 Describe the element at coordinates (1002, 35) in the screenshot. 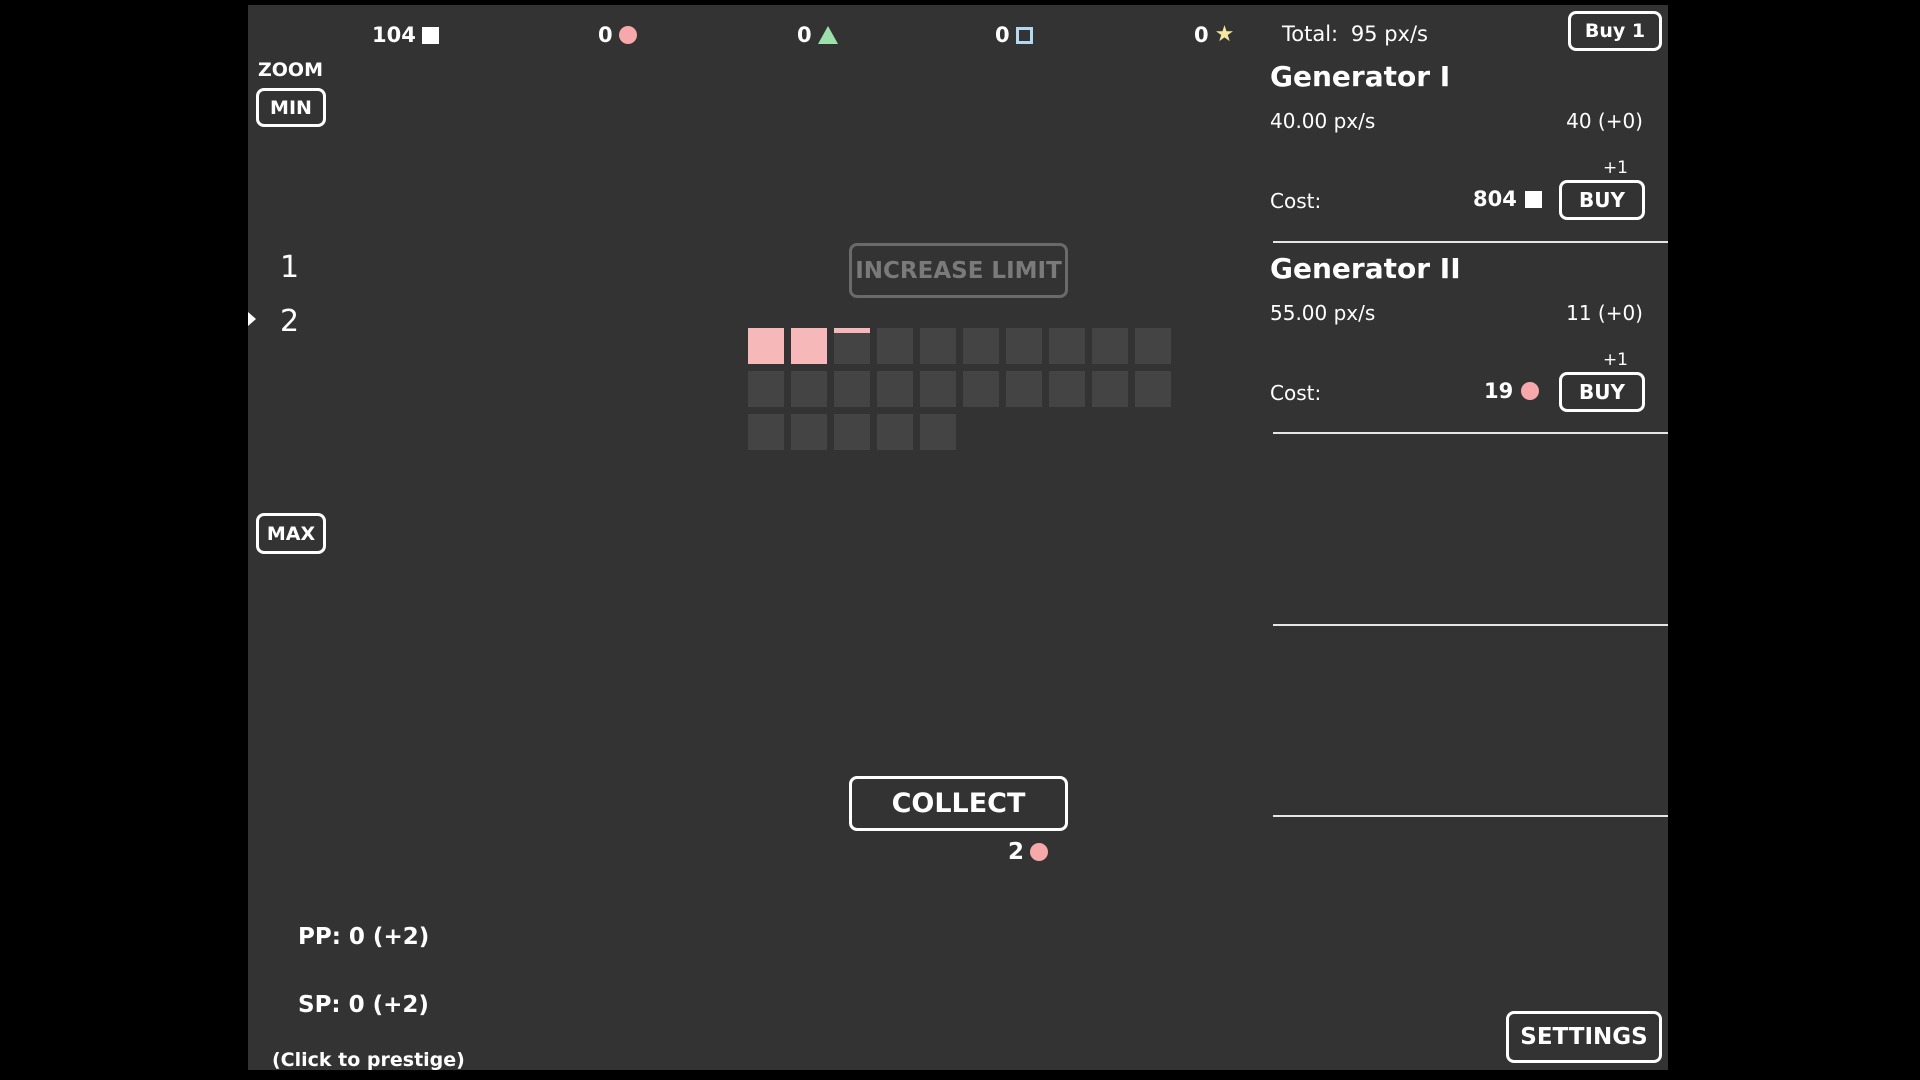

I see `resource-hollow-squares-value: 0` at that location.